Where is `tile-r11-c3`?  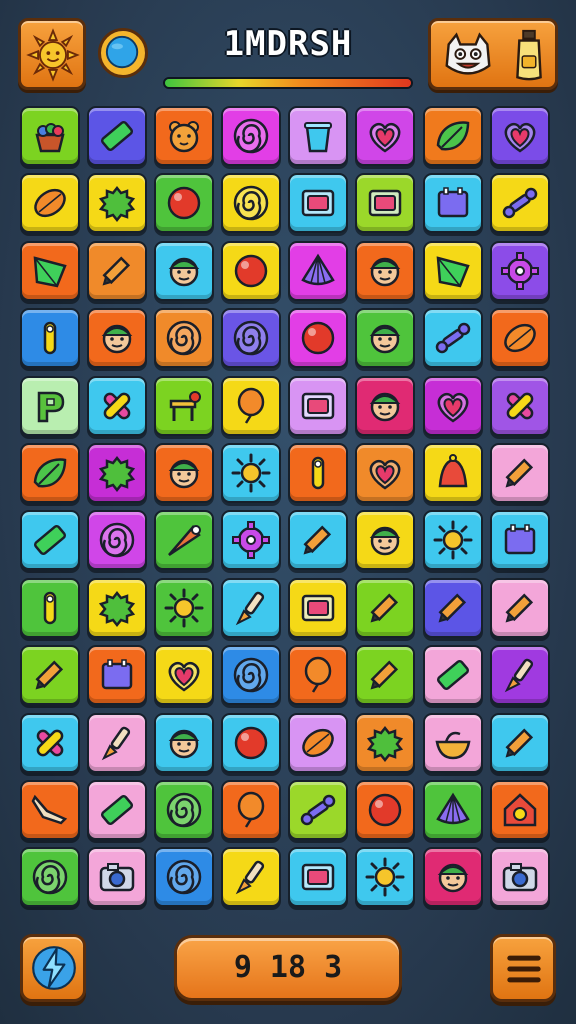
tile-r11-c3 is located at coordinates (184, 809).